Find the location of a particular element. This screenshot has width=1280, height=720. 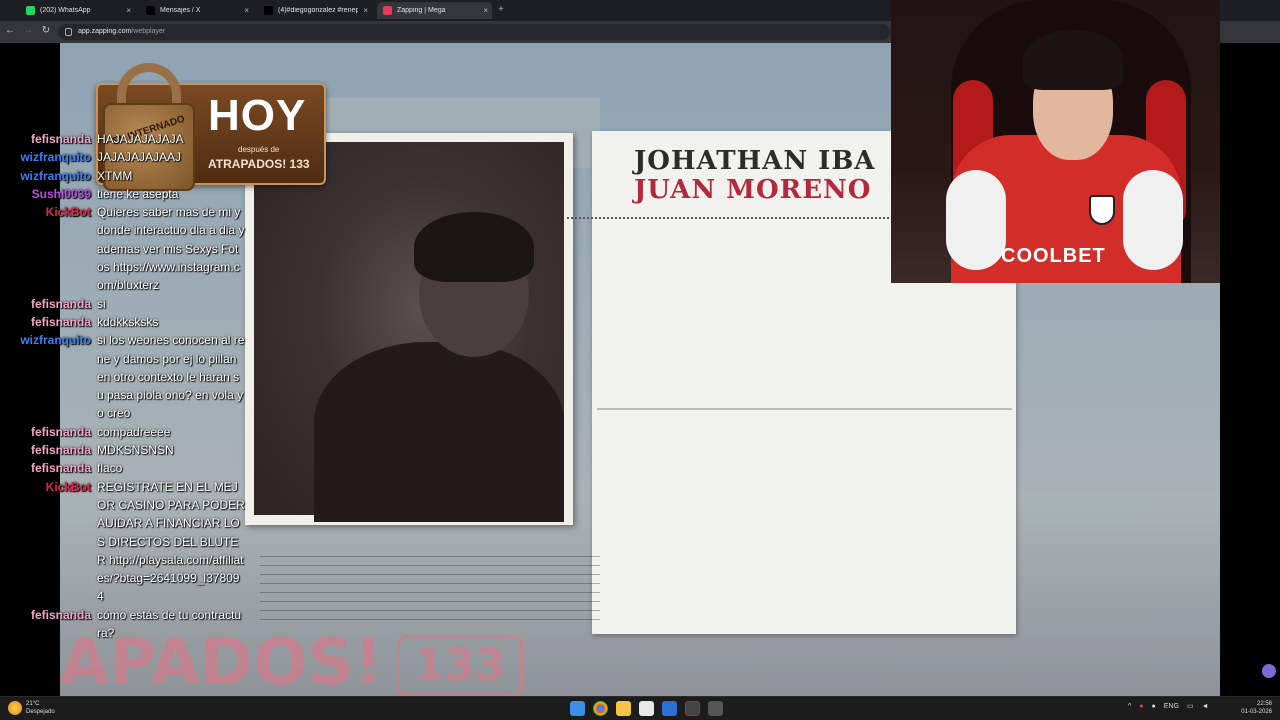

clock-date: 01-03-2026 is located at coordinates (1256, 712).